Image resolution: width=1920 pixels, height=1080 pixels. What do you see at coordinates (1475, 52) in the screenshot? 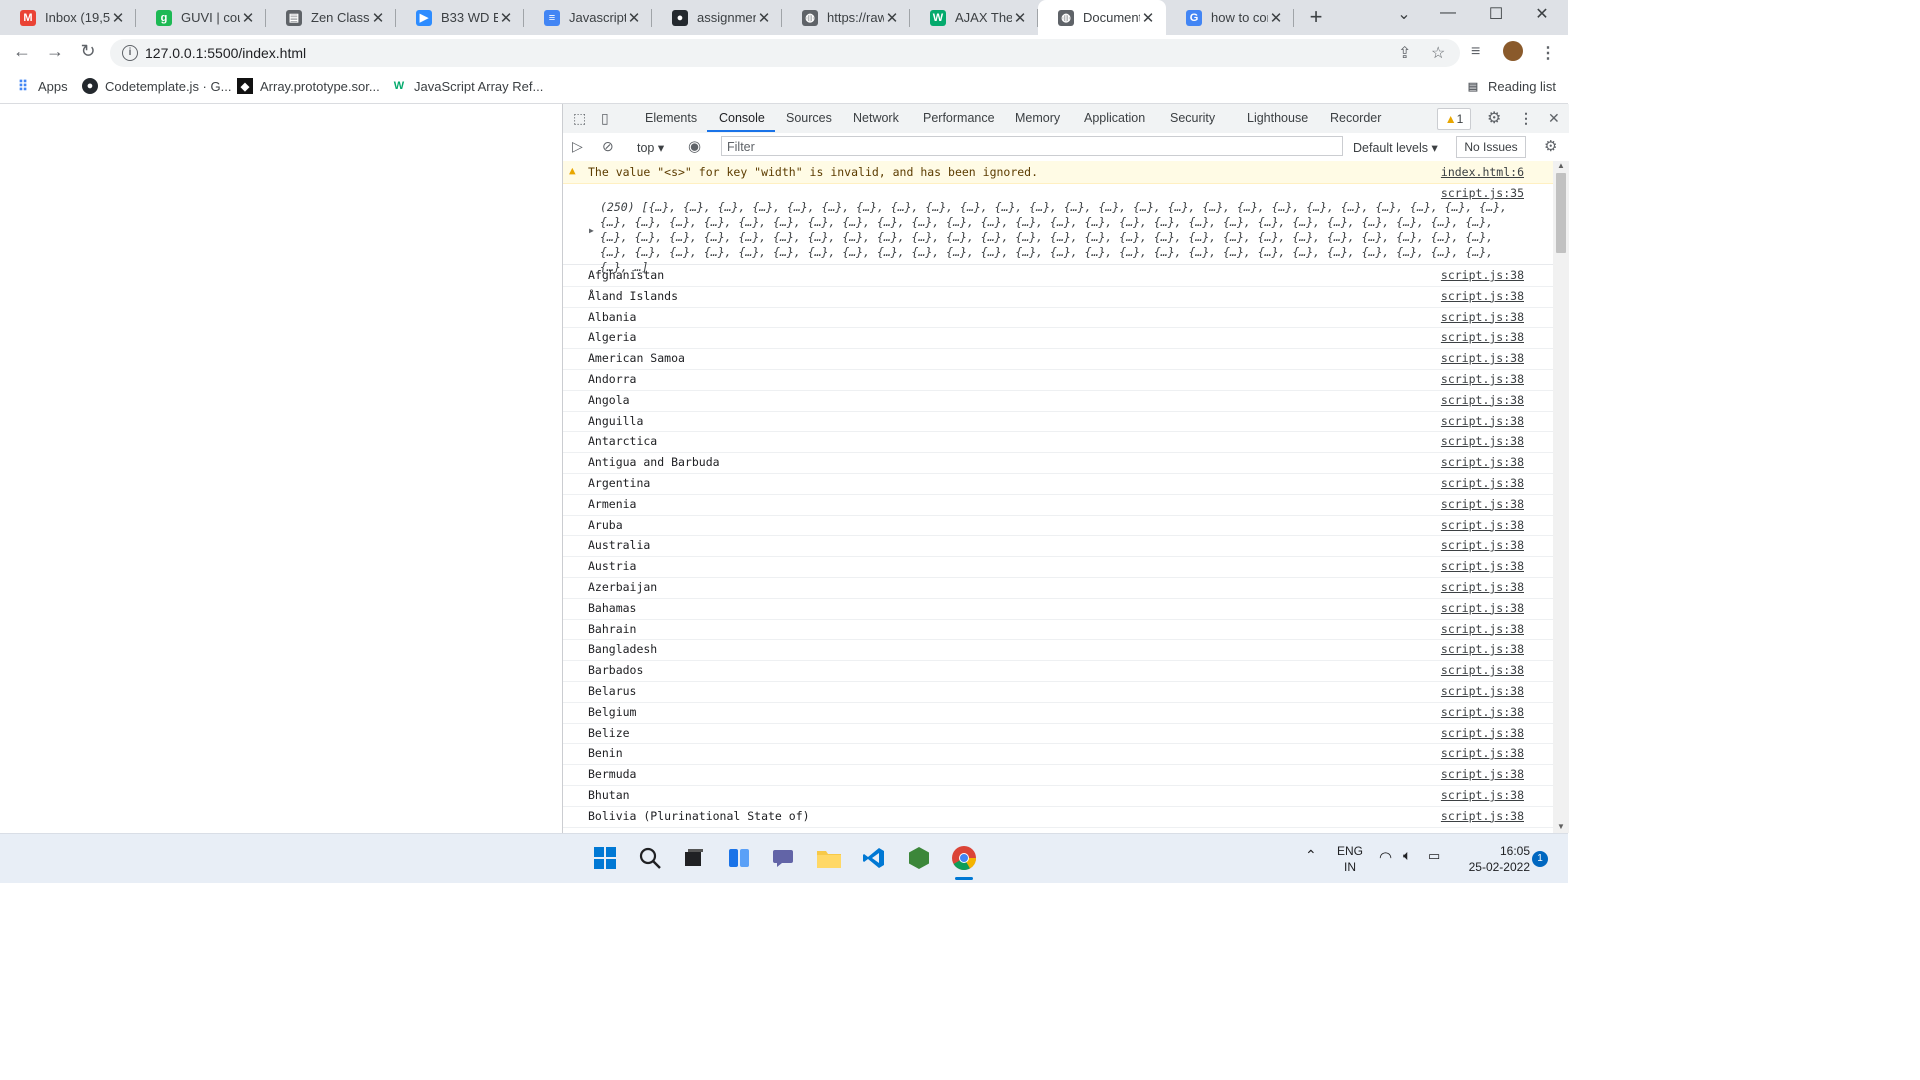
I see `media-queue-icon: ≡` at bounding box center [1475, 52].